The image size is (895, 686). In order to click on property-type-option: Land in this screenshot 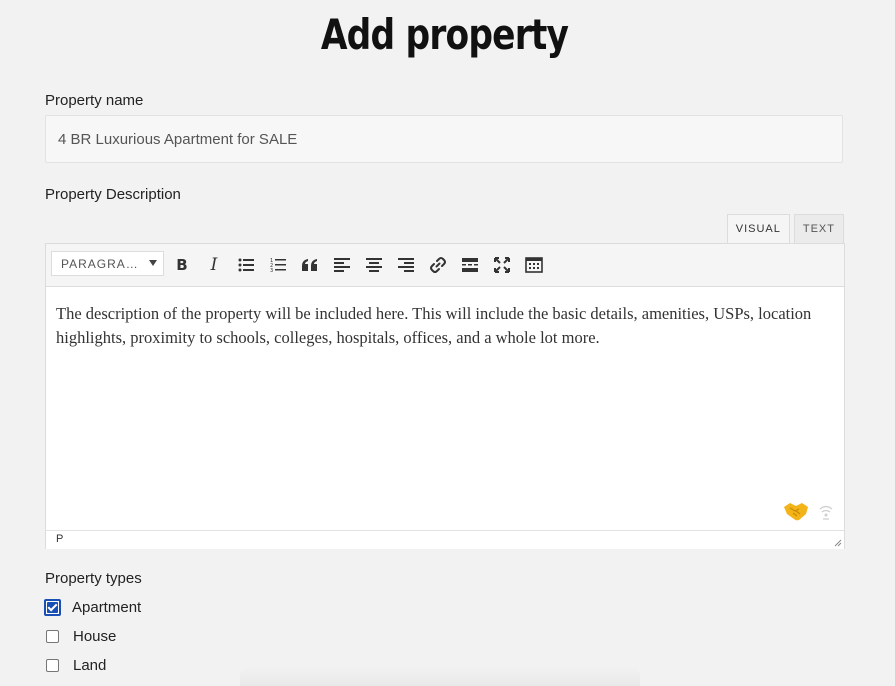, I will do `click(75, 665)`.